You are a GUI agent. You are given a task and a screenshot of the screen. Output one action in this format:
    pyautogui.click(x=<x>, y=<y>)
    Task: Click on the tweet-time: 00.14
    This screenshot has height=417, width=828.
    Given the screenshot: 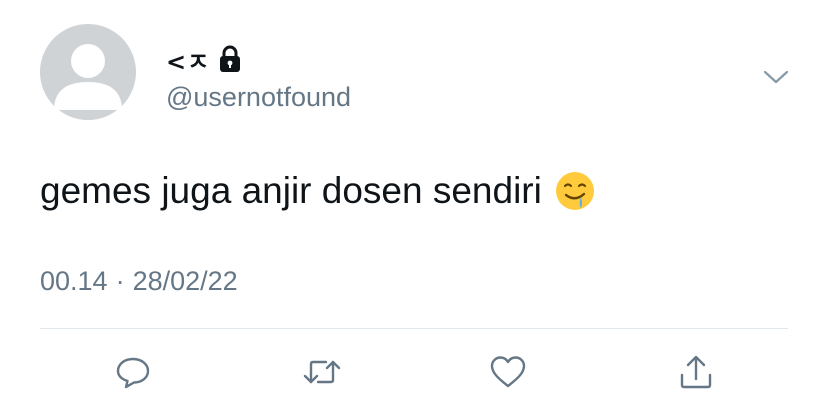 What is the action you would take?
    pyautogui.click(x=74, y=281)
    